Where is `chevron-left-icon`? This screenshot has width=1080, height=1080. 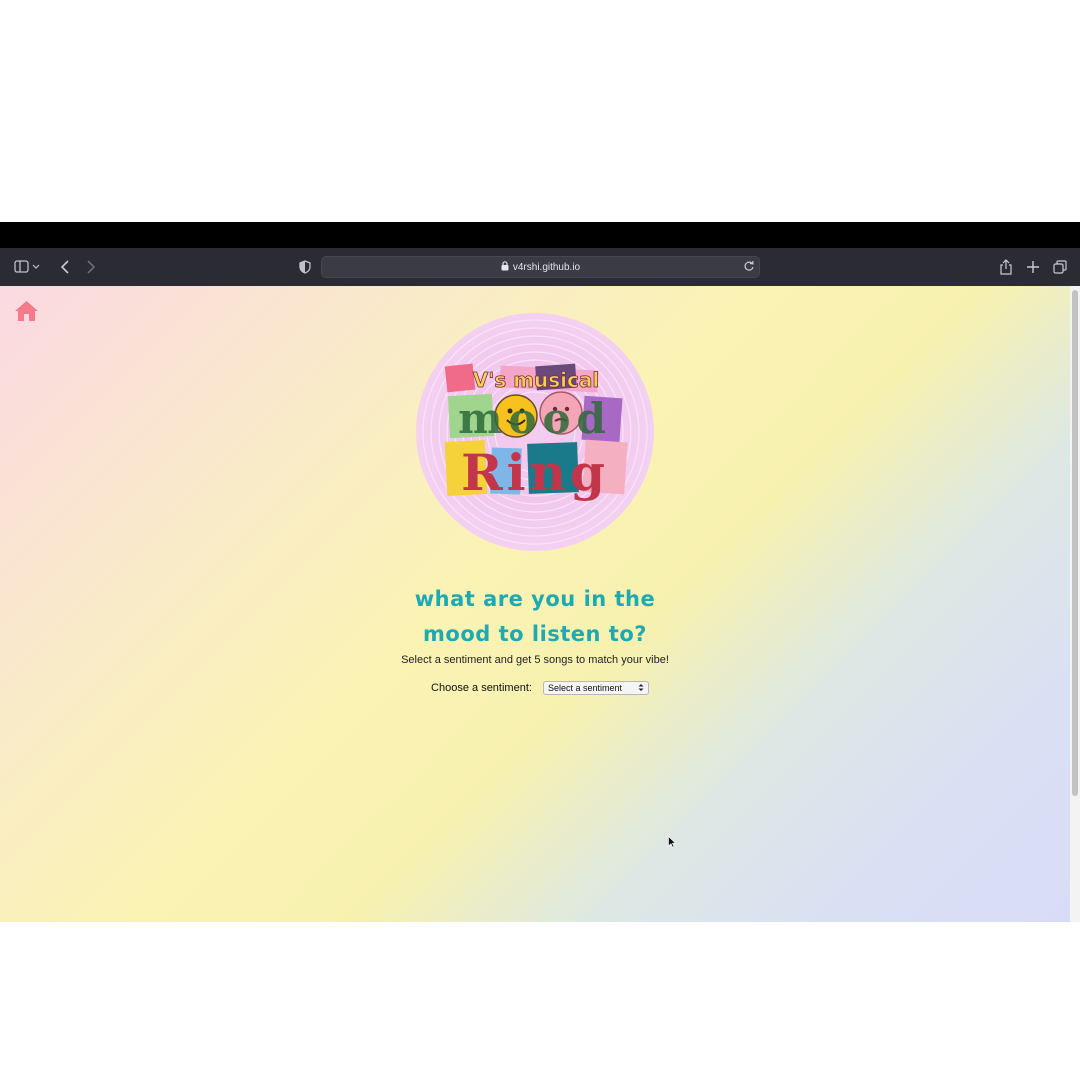 chevron-left-icon is located at coordinates (65, 267).